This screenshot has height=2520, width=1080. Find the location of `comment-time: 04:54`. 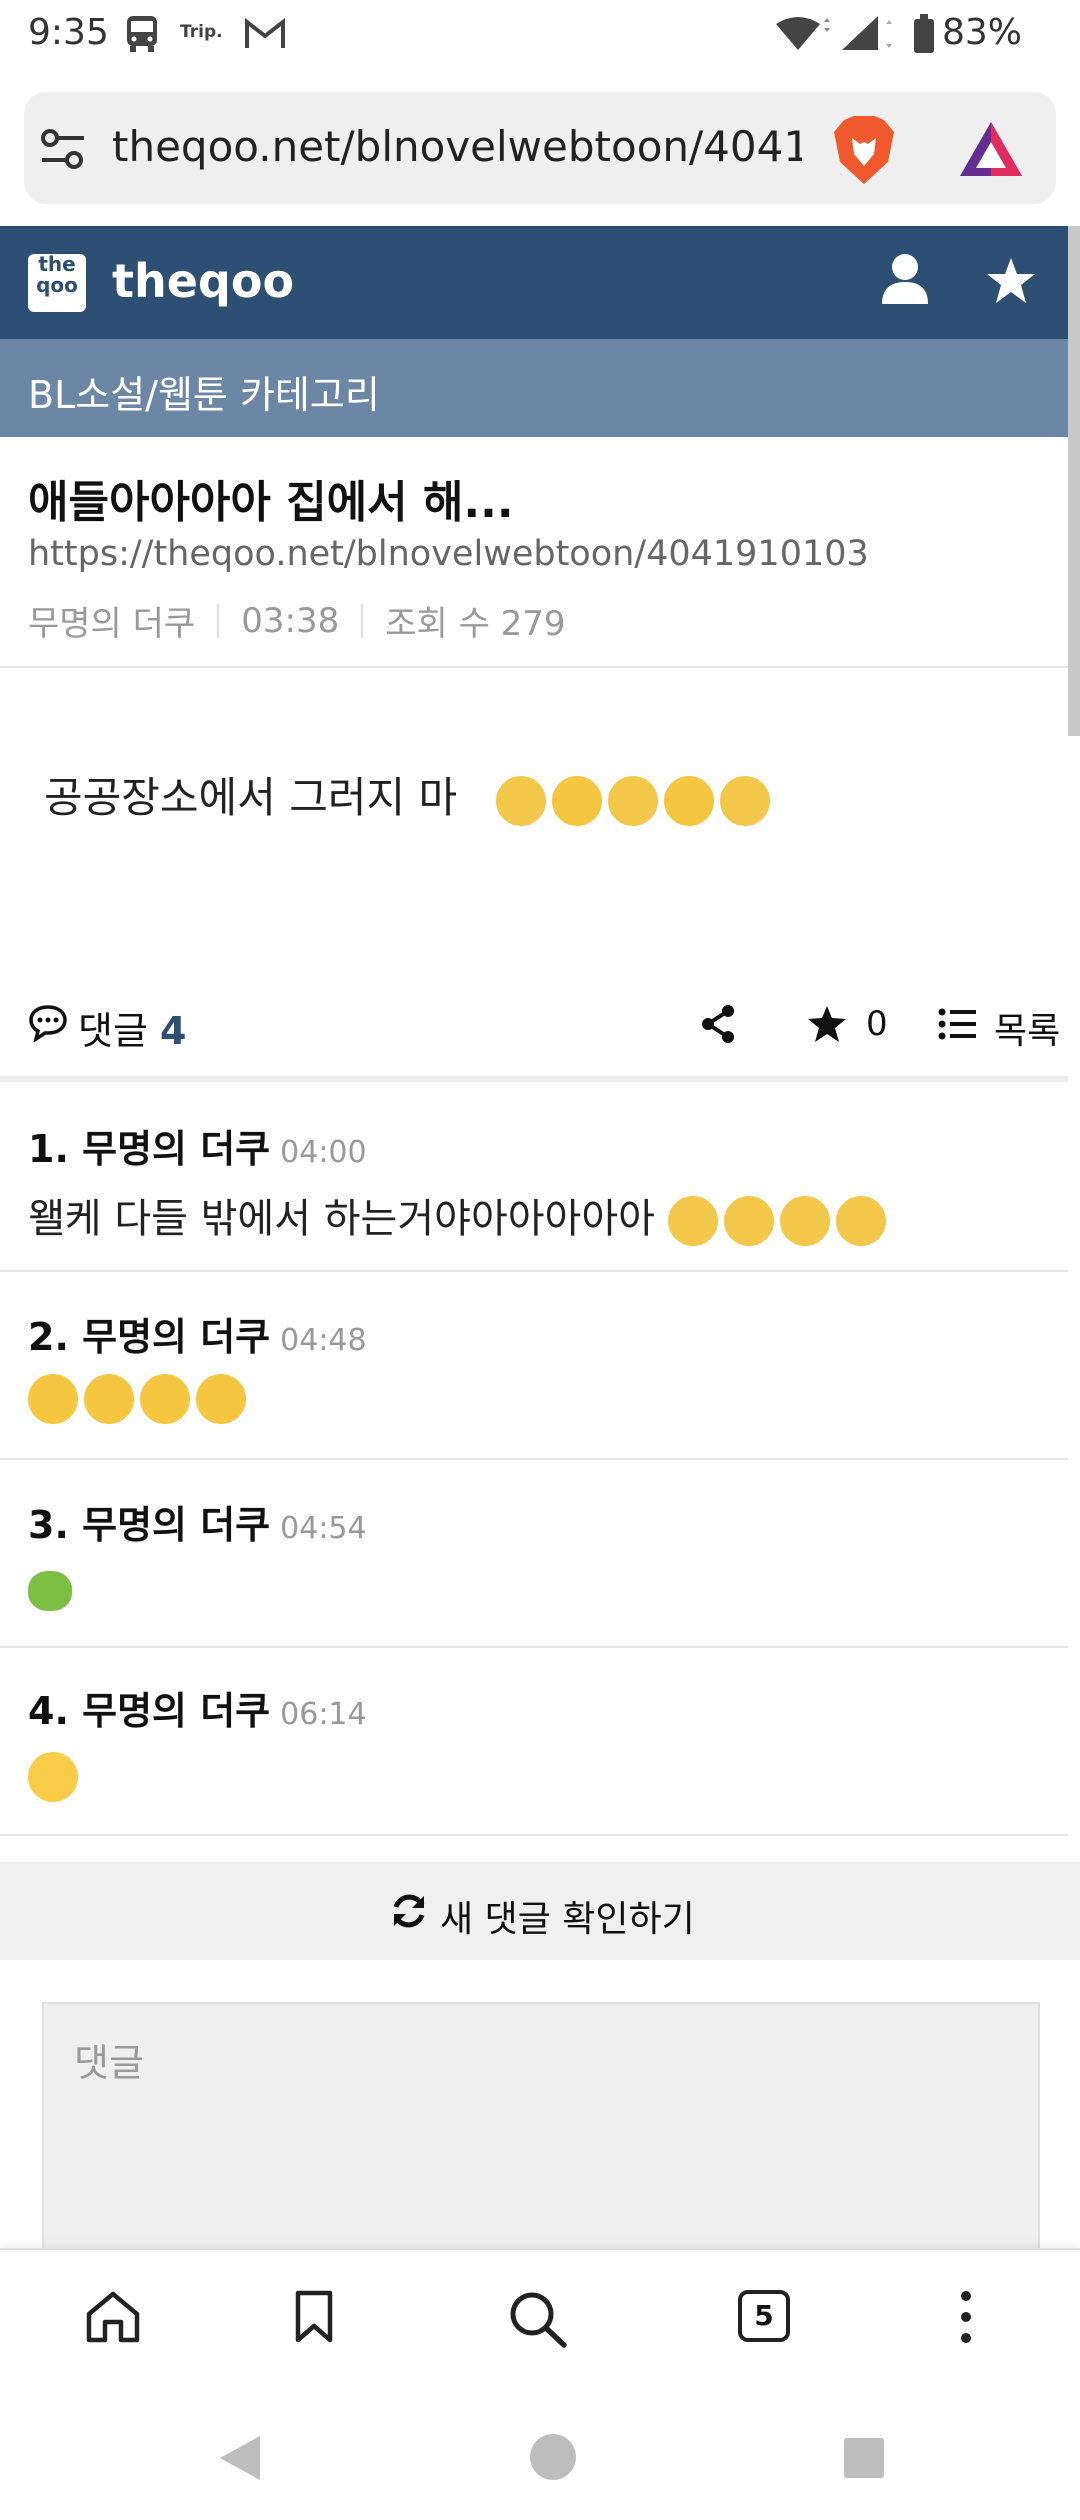

comment-time: 04:54 is located at coordinates (323, 1528).